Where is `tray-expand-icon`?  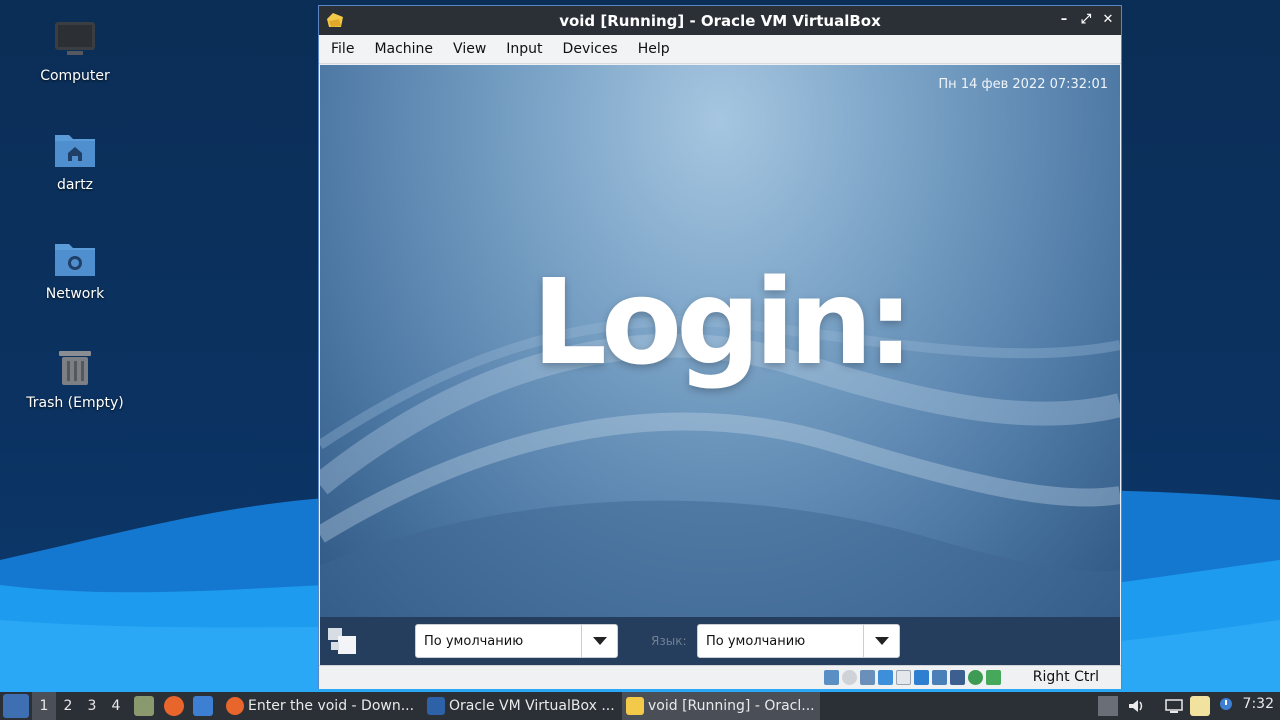
tray-expand-icon is located at coordinates (1108, 706).